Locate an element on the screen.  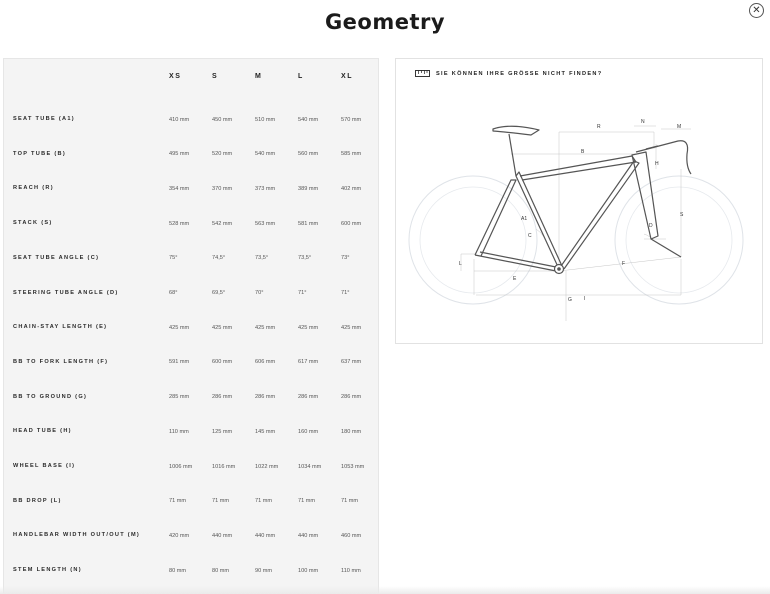
cell-l: 286 mm is located at coordinates (308, 397).